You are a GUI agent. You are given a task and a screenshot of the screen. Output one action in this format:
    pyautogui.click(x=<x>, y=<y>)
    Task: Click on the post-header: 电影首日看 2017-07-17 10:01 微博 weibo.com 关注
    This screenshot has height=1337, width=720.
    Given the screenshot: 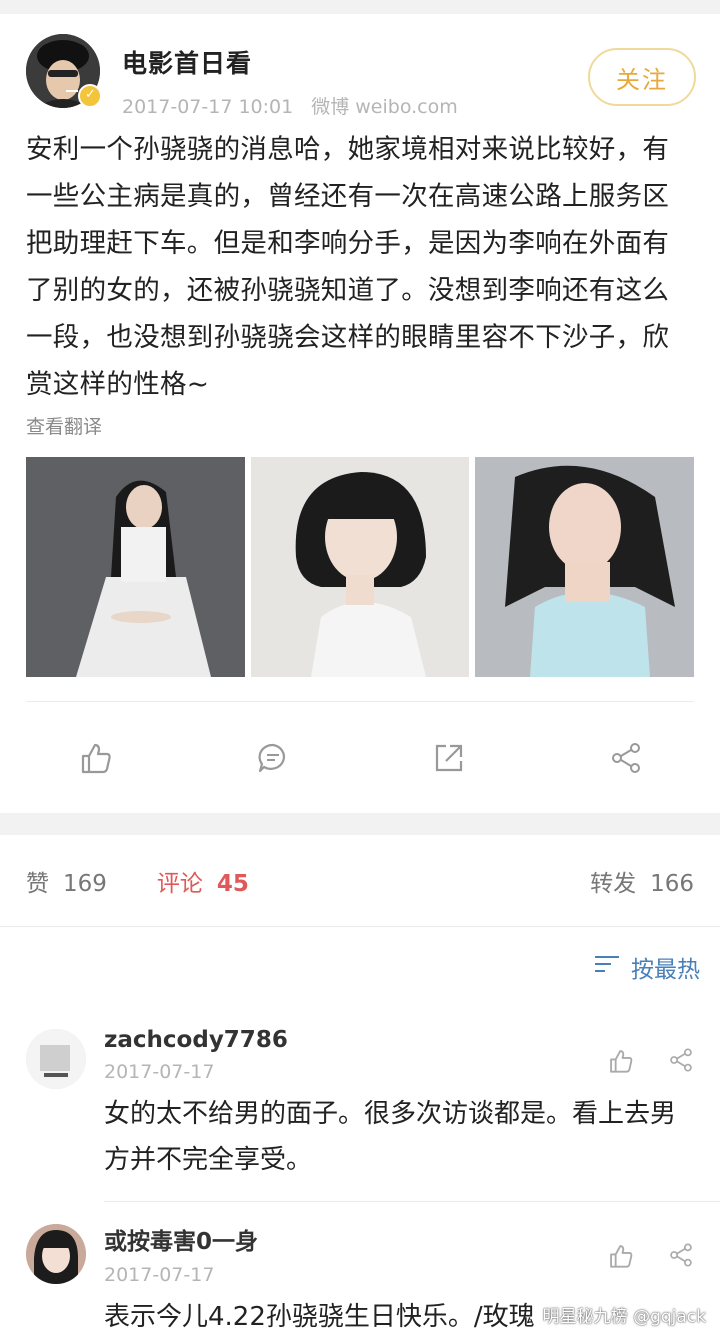 What is the action you would take?
    pyautogui.click(x=361, y=78)
    